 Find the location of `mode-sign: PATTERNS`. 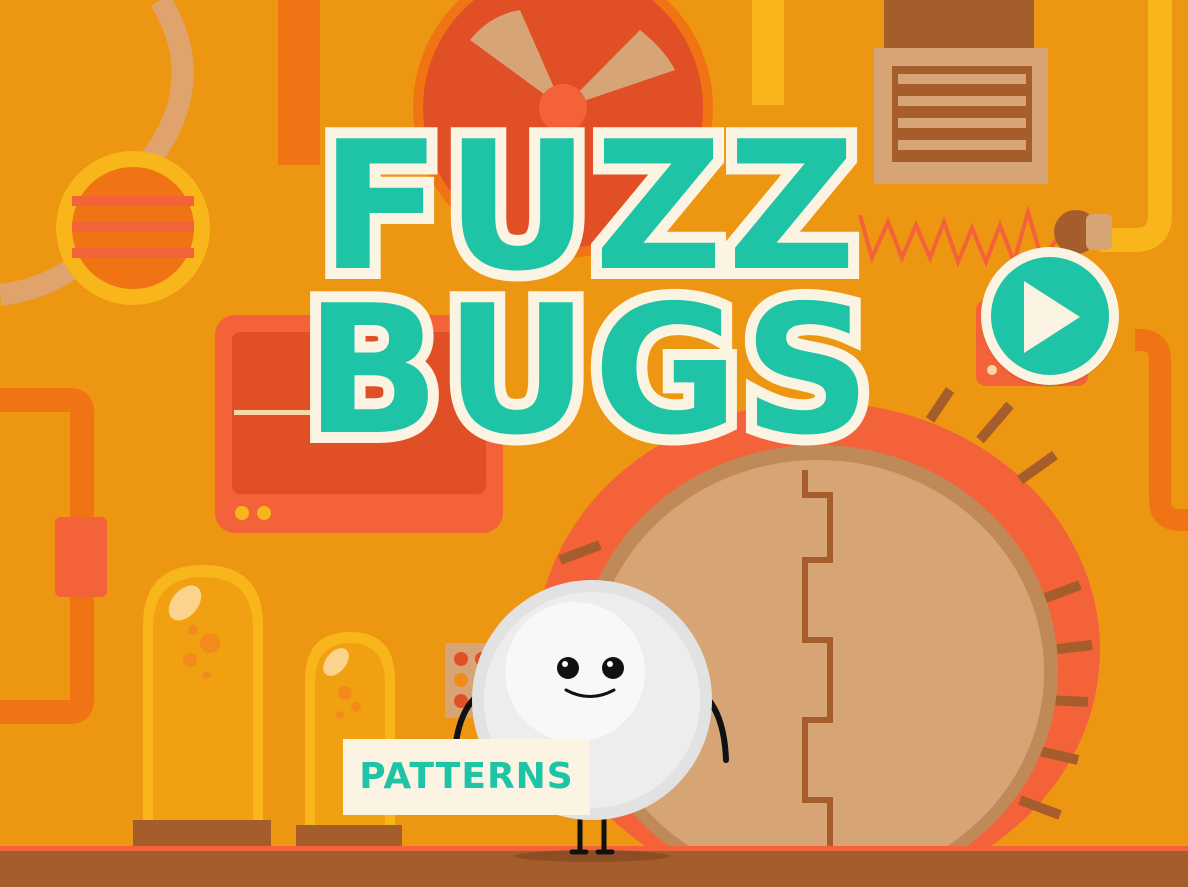

mode-sign: PATTERNS is located at coordinates (466, 777).